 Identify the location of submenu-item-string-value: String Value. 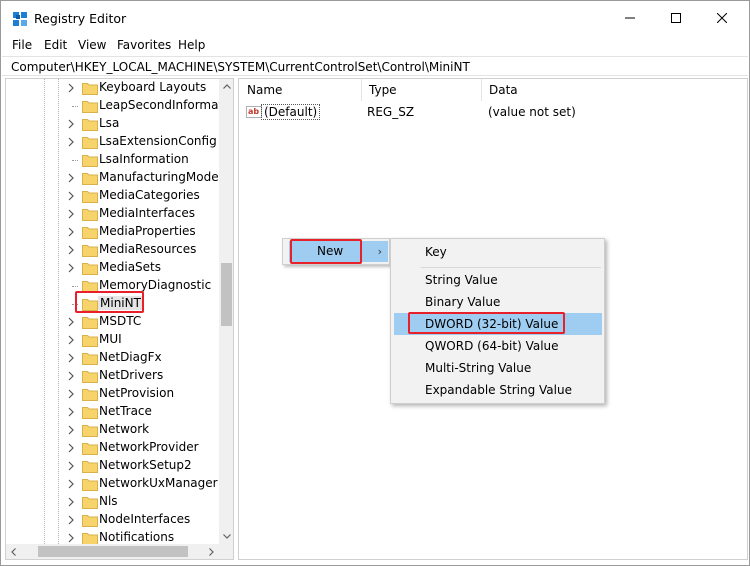
(498, 280).